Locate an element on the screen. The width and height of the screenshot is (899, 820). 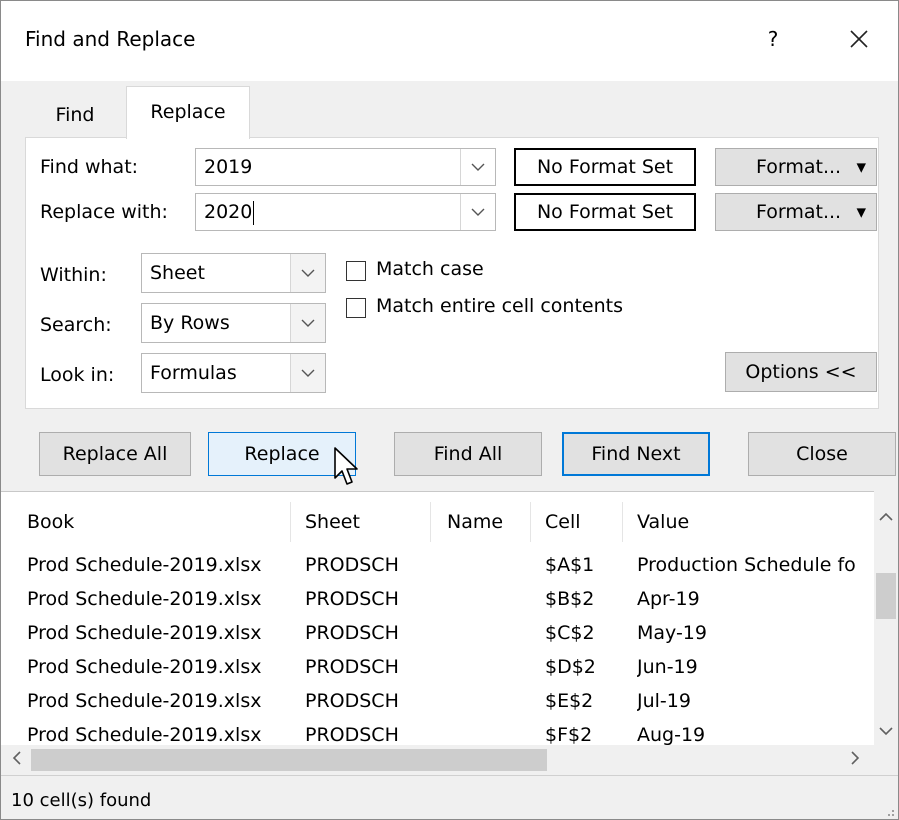
text-caret is located at coordinates (254, 212).